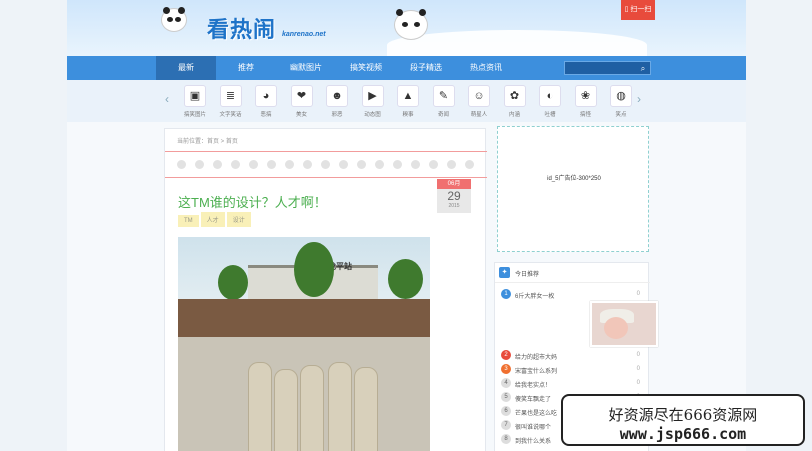 The width and height of the screenshot is (812, 451). What do you see at coordinates (266, 115) in the screenshot?
I see `category-label: 恶搞` at bounding box center [266, 115].